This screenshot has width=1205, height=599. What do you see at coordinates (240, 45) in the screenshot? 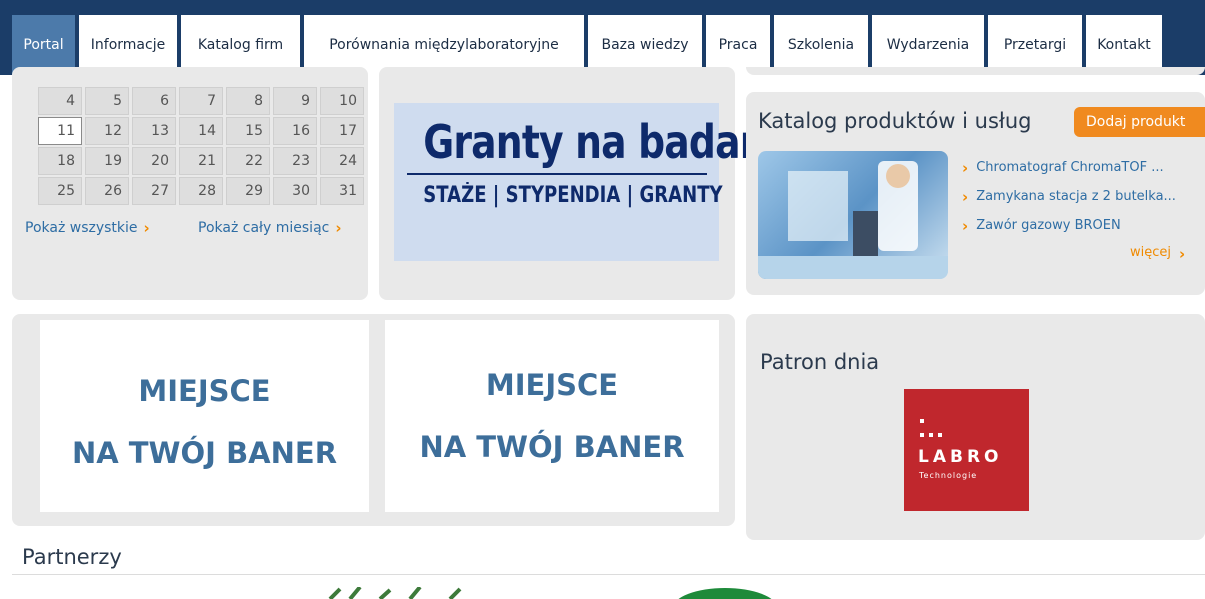
I see `nav-item-katalog-firm: Katalog firm` at bounding box center [240, 45].